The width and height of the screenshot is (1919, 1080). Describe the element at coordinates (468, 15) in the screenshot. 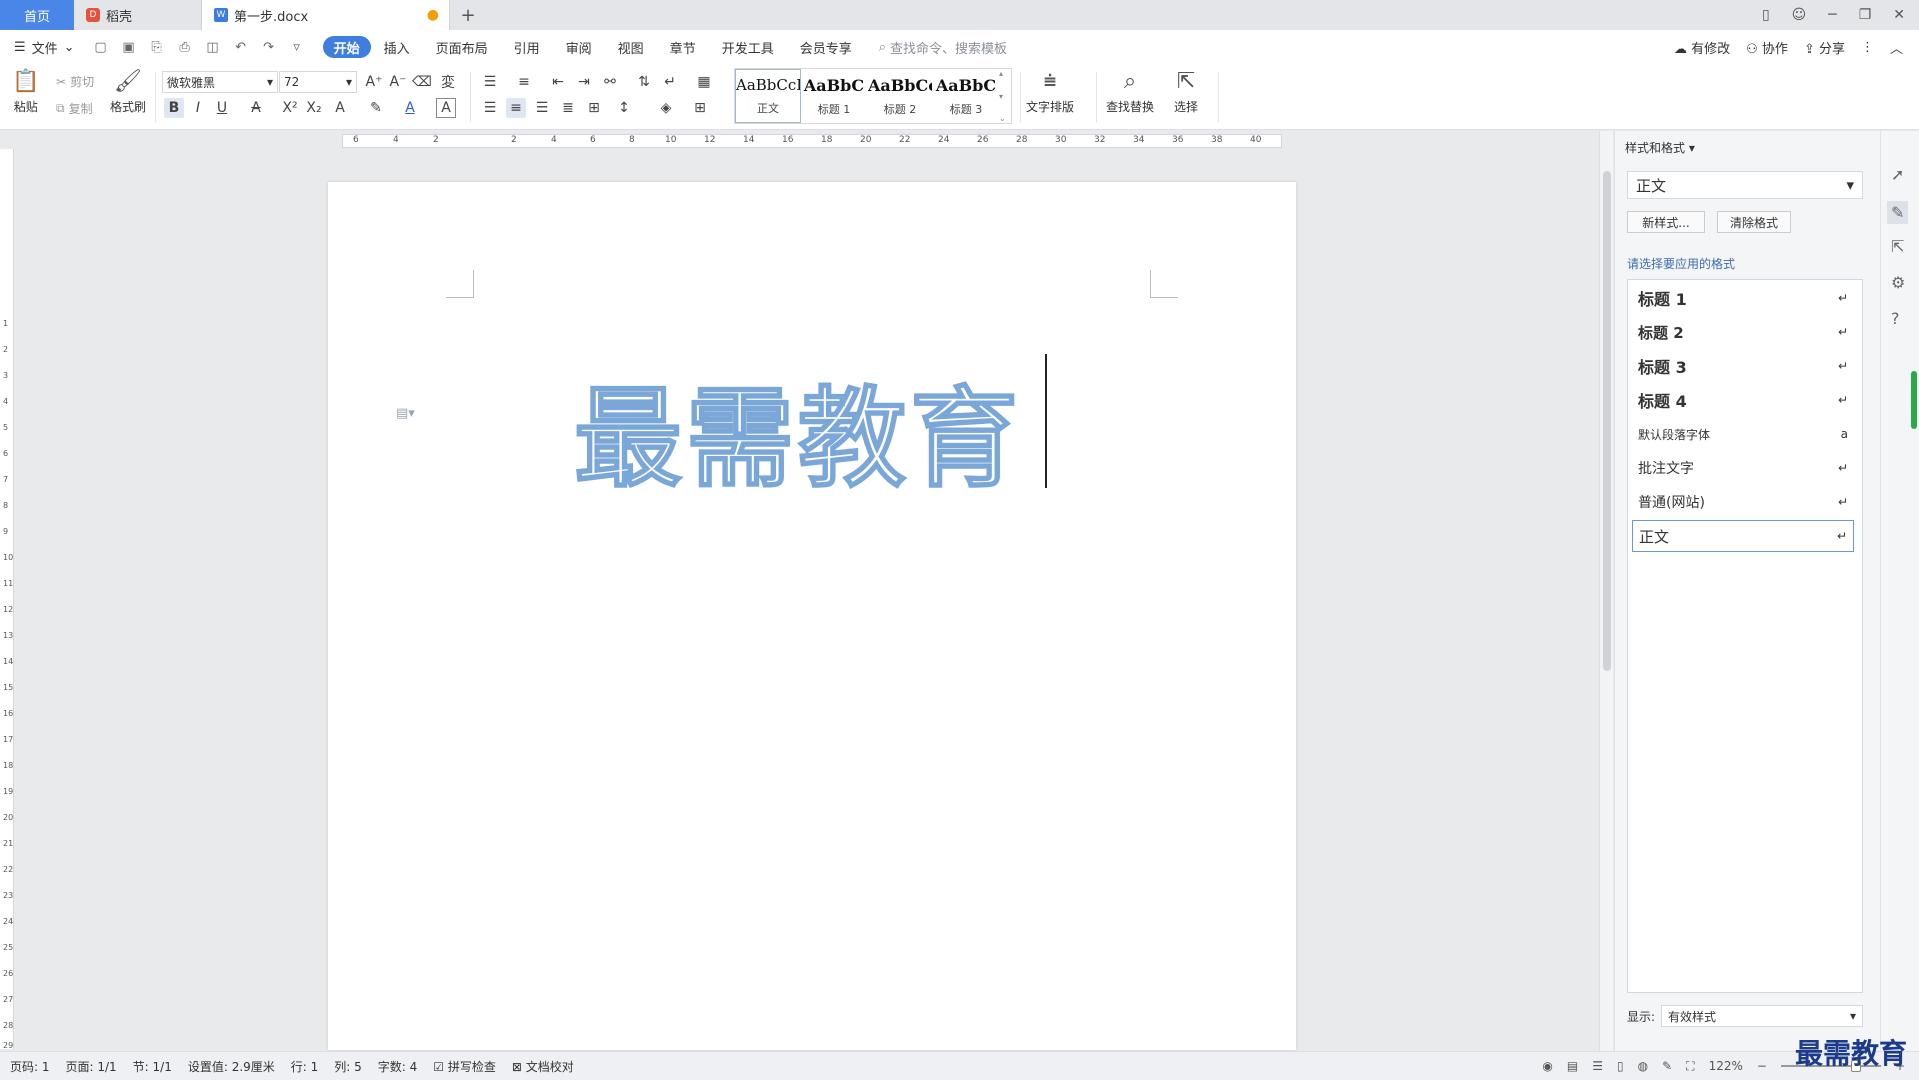

I see `new-tab-button: +` at that location.